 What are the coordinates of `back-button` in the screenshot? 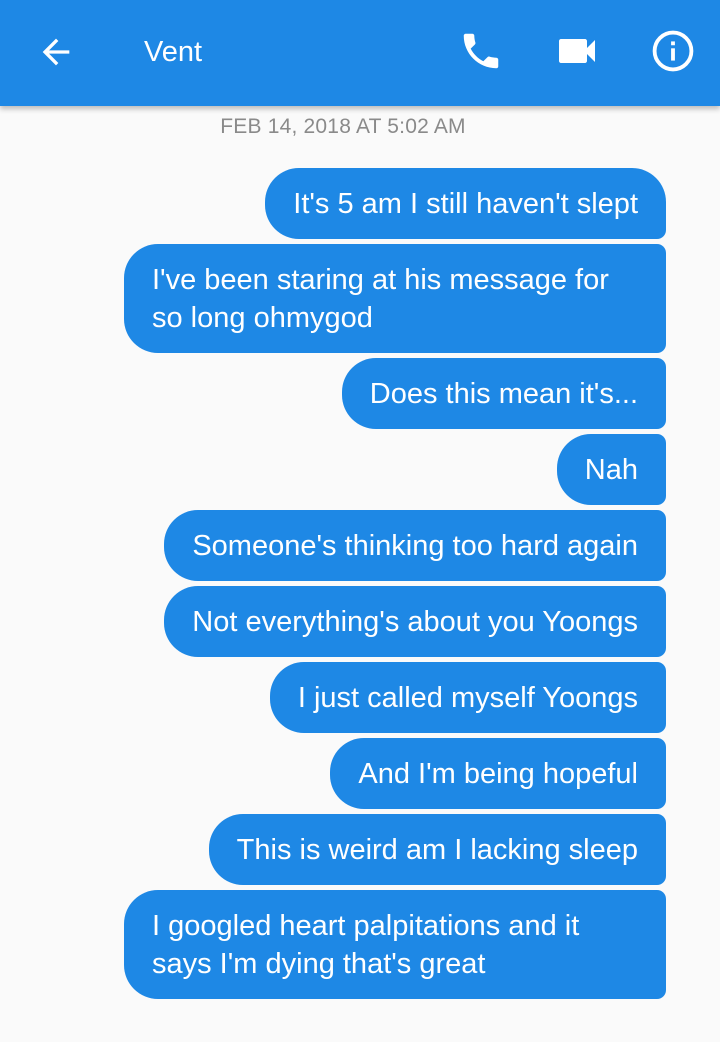 It's located at (56, 52).